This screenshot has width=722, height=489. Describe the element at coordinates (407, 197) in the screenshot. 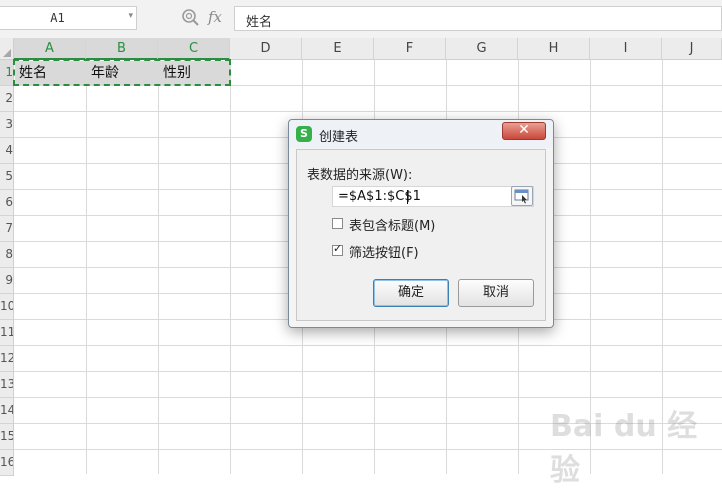

I see `text-caret` at that location.